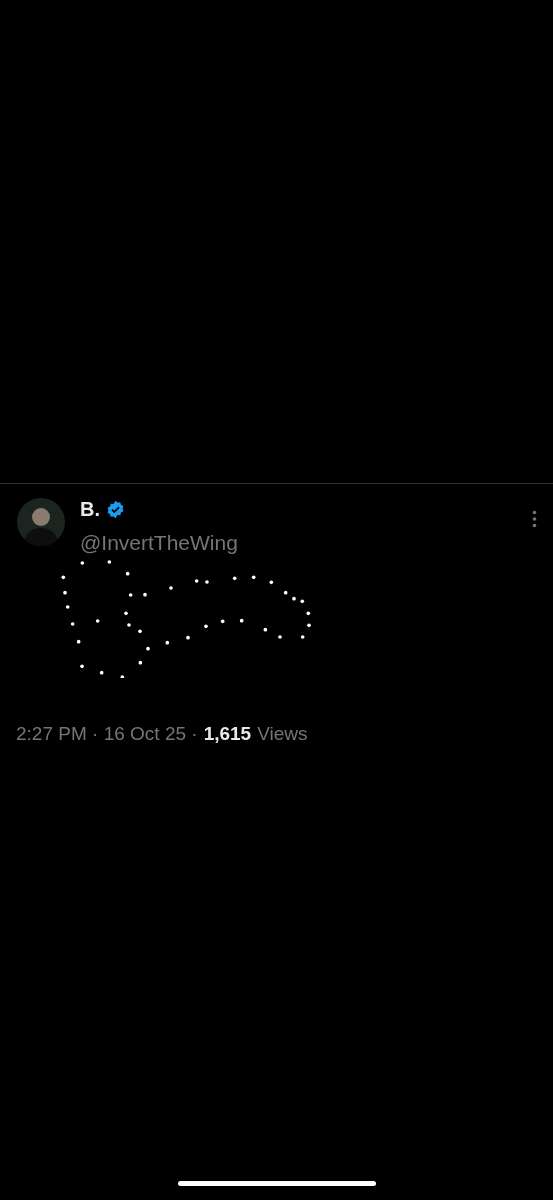 This screenshot has width=553, height=1200. Describe the element at coordinates (227, 734) in the screenshot. I see `views-count: 1,615` at that location.